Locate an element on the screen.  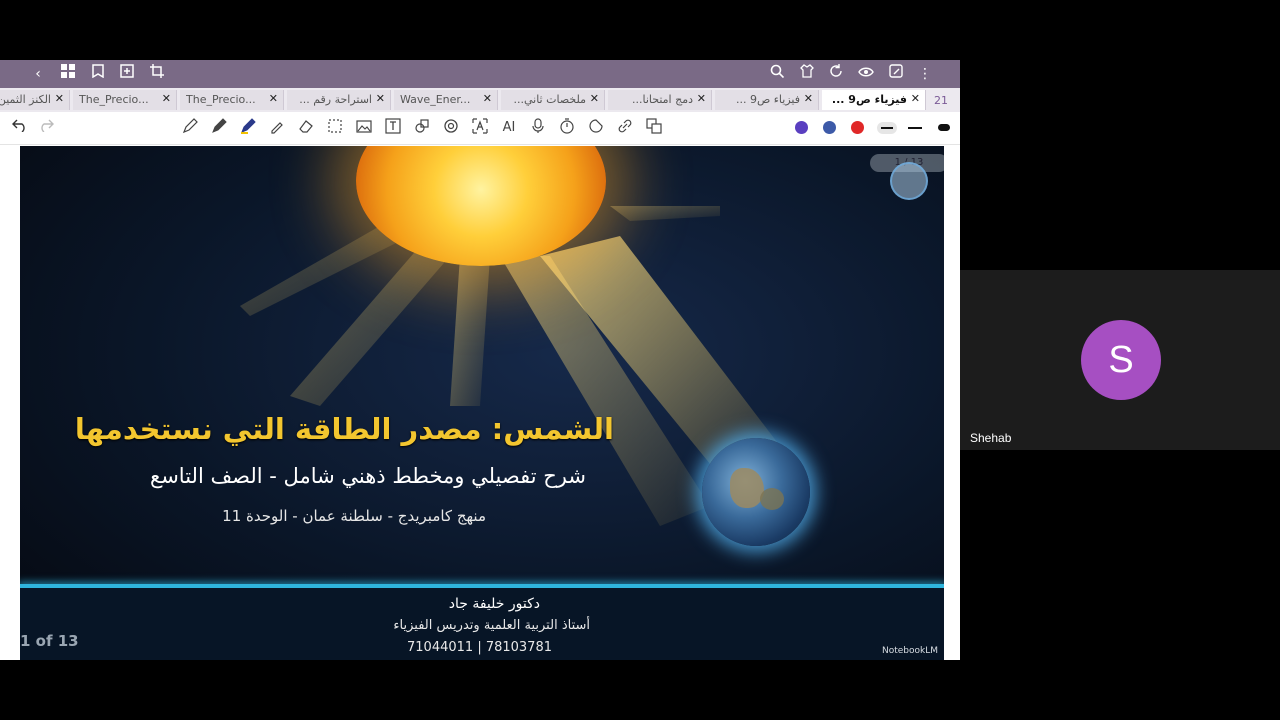
back-glyph: ‹ is located at coordinates (38, 74).